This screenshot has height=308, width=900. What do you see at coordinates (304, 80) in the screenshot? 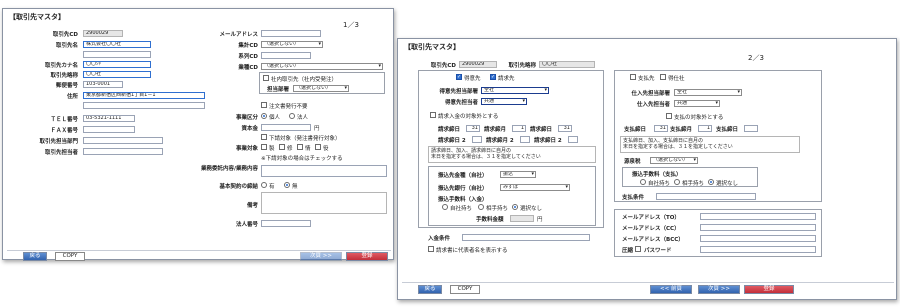
I see `internal-trade-label: 社内取引先（社内受発注）` at bounding box center [304, 80].